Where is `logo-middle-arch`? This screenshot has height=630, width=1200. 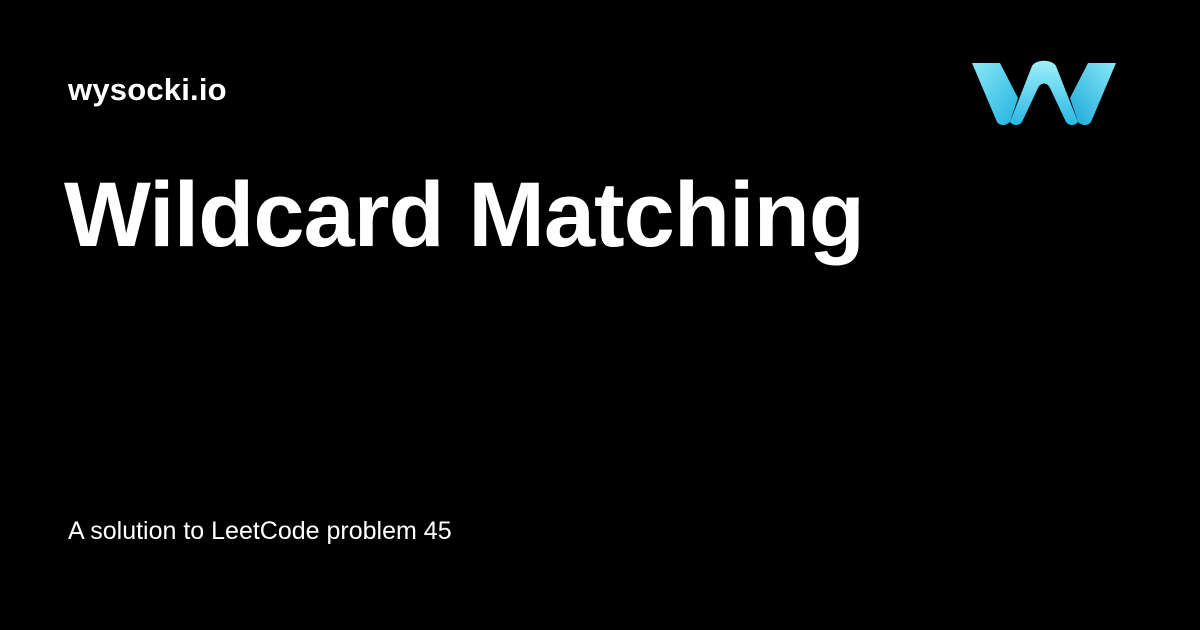
logo-middle-arch is located at coordinates (1044, 92).